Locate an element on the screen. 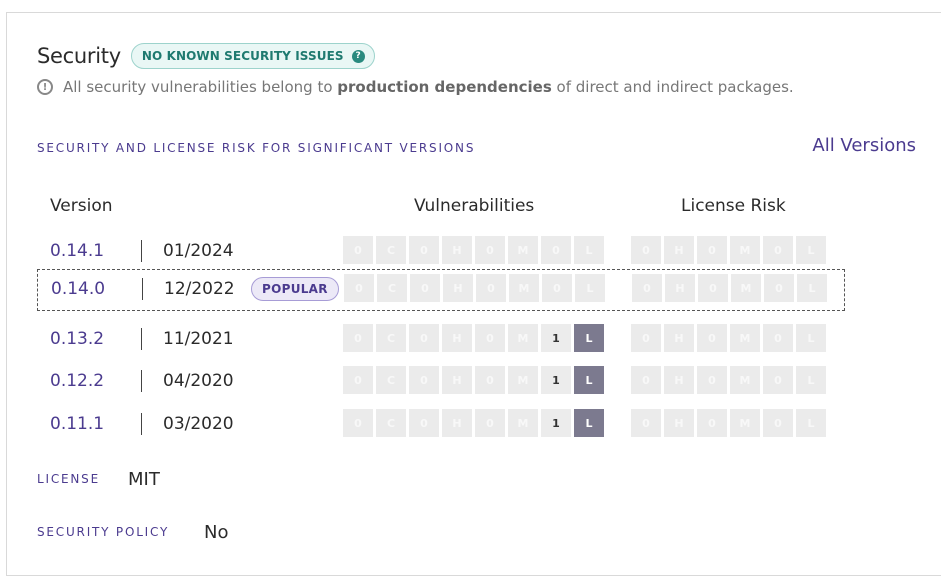  vulnerability-cells: 0C0H0M0L is located at coordinates (475, 250).